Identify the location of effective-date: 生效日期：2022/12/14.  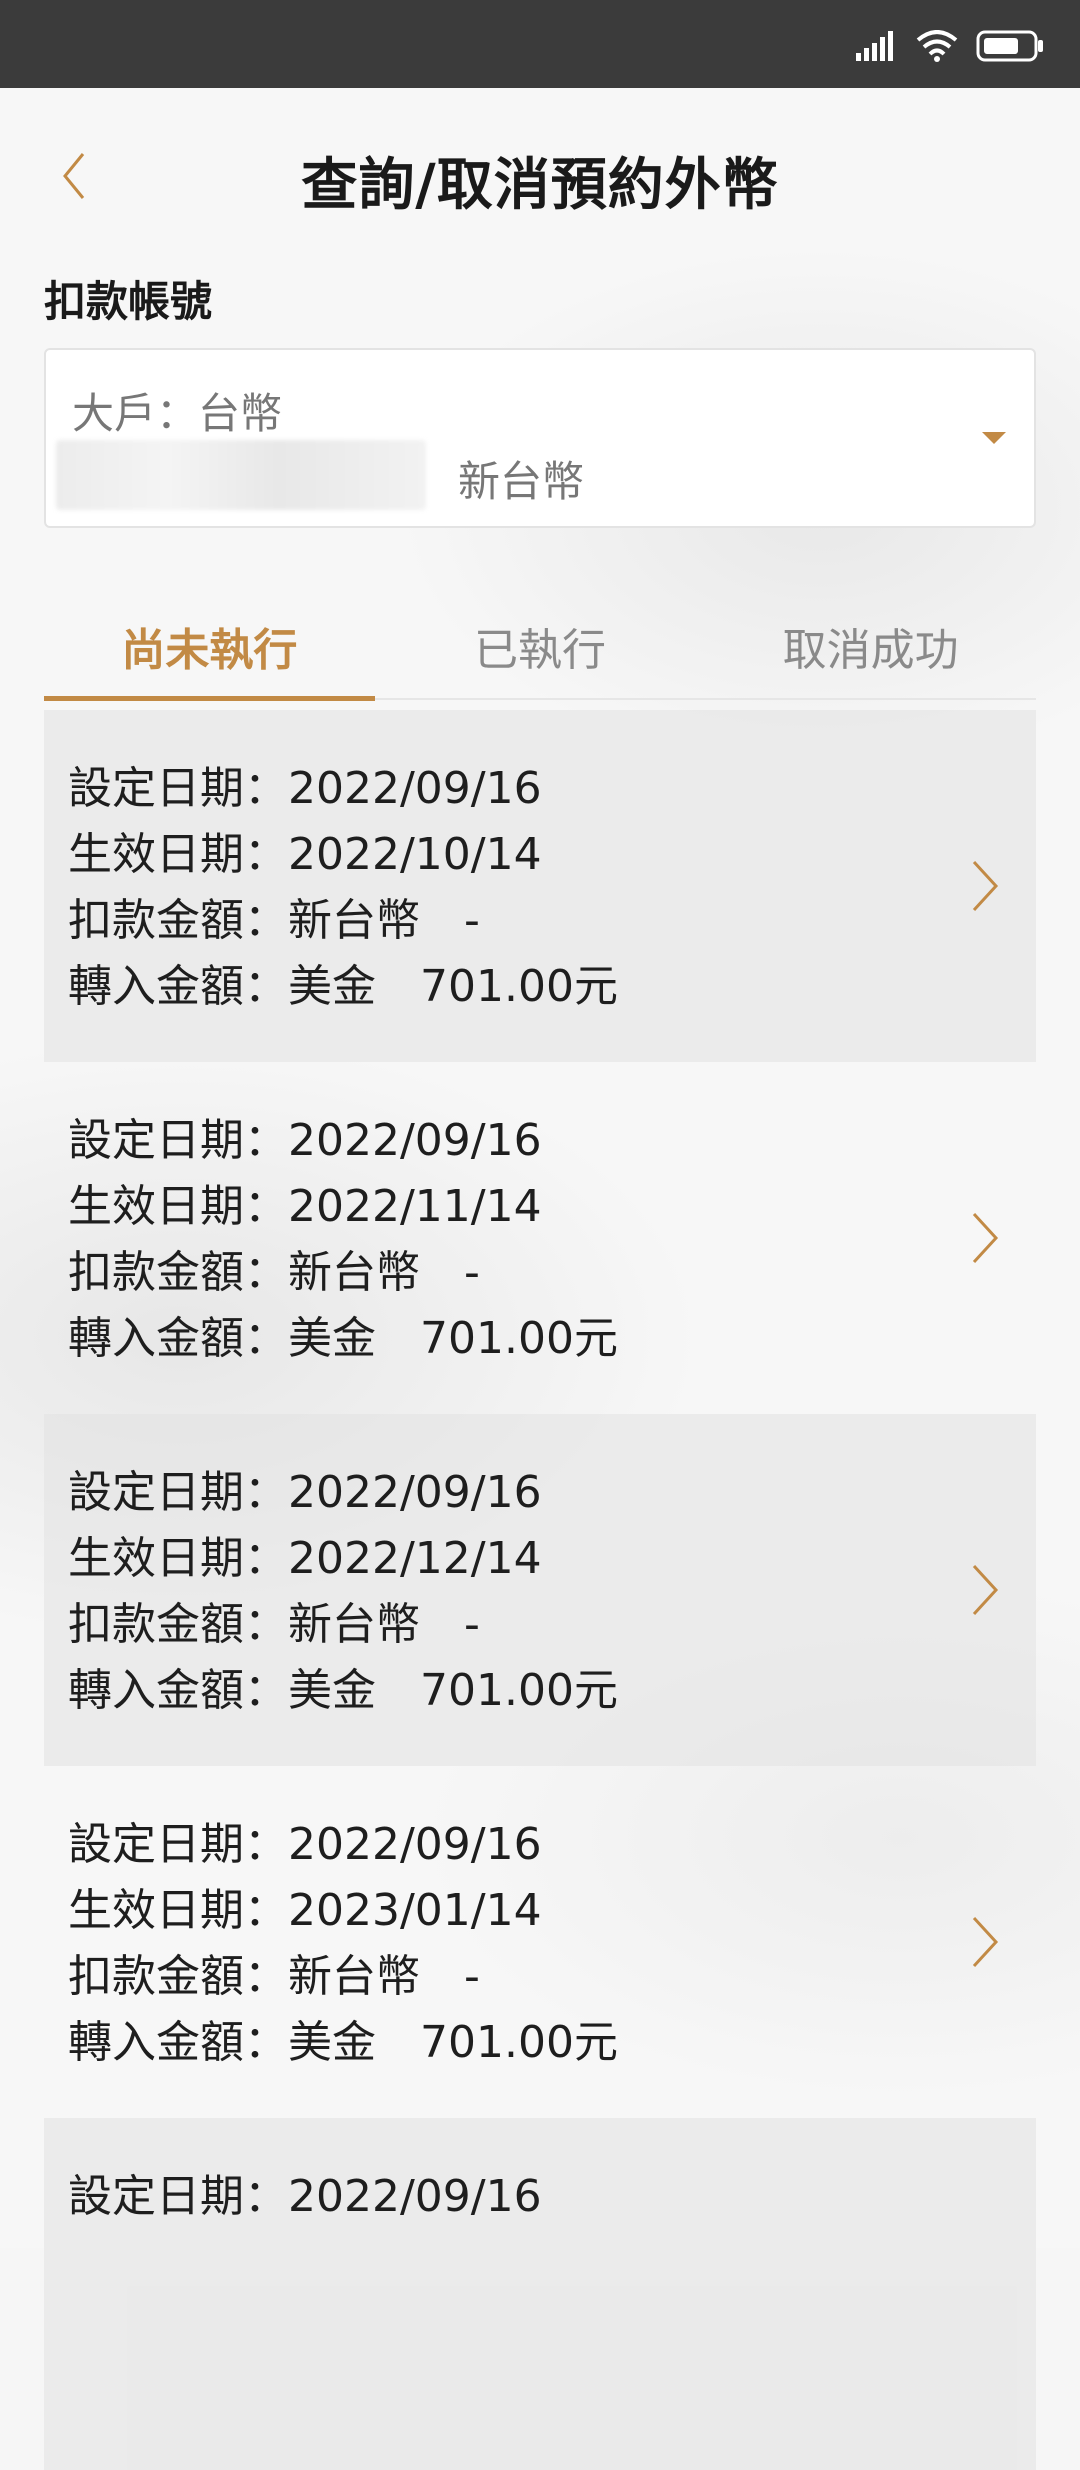
(305, 1558).